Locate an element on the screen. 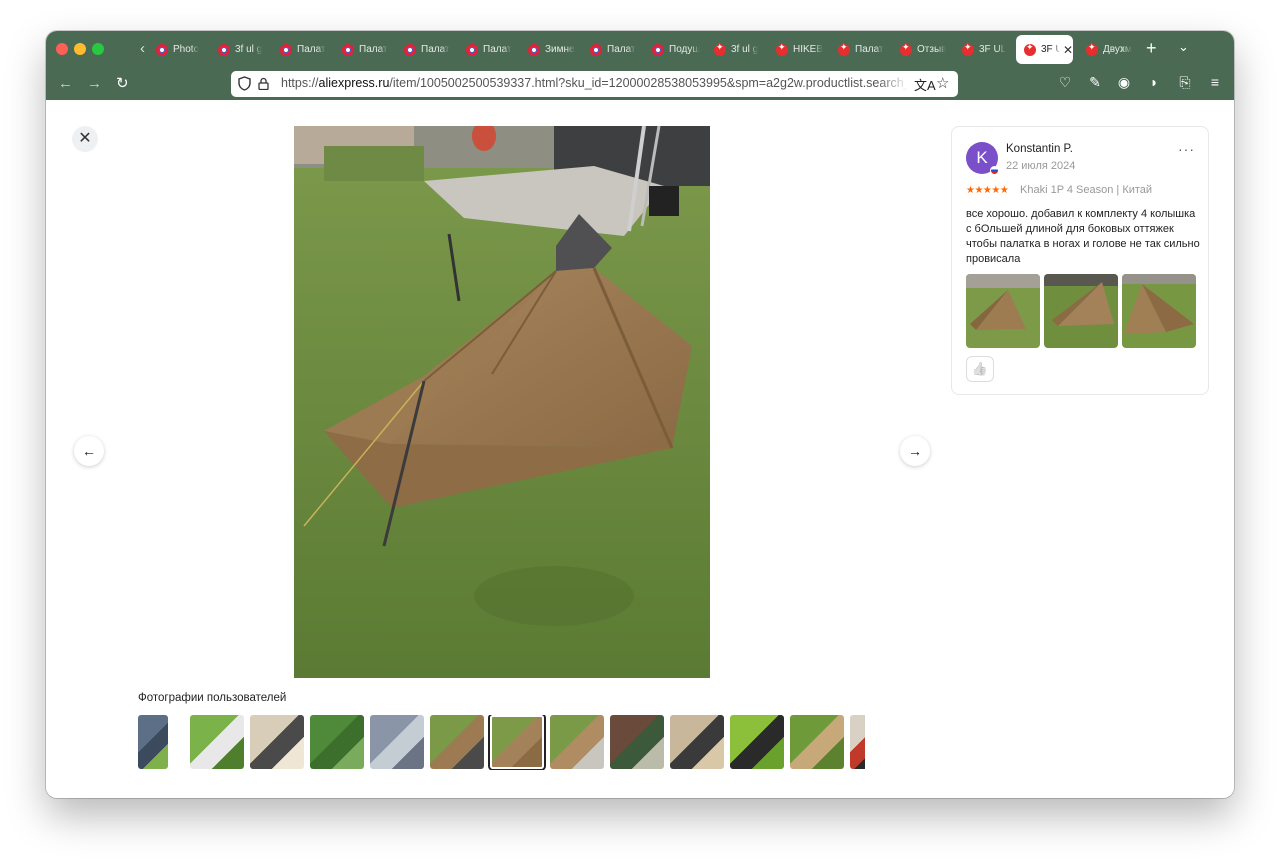  browser-tab: Двухм is located at coordinates (1108, 49).